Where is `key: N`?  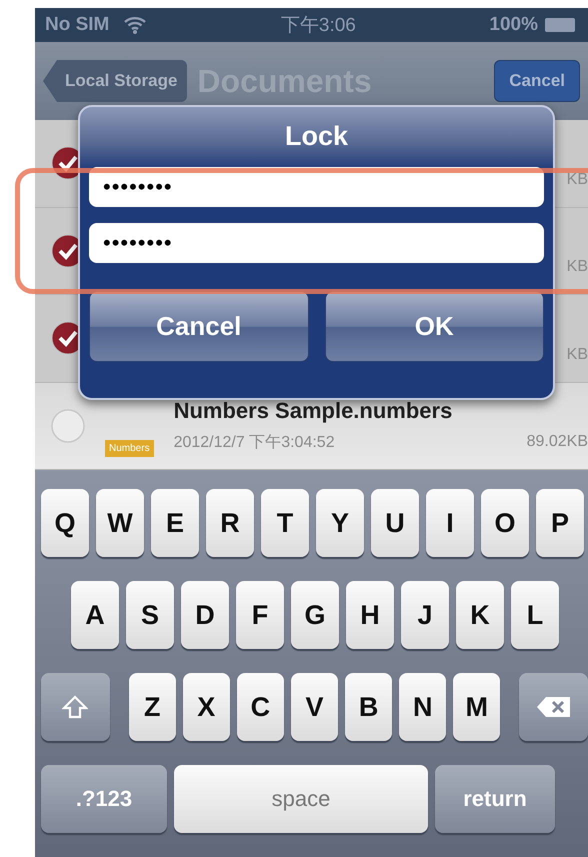
key: N is located at coordinates (422, 707).